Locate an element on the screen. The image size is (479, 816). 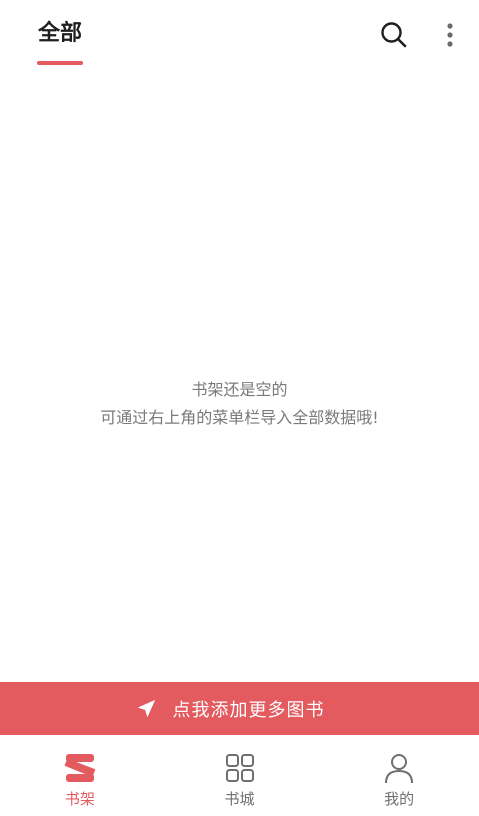
more-menu-button is located at coordinates (450, 35).